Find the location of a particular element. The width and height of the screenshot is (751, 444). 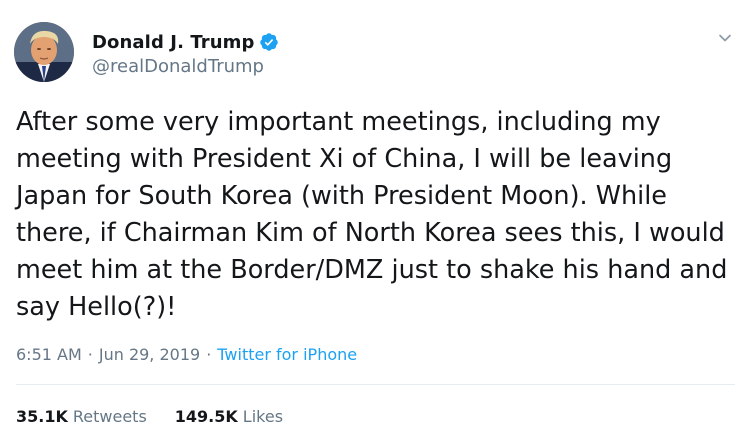

tweet-time: 6:51 AM is located at coordinates (49, 354).